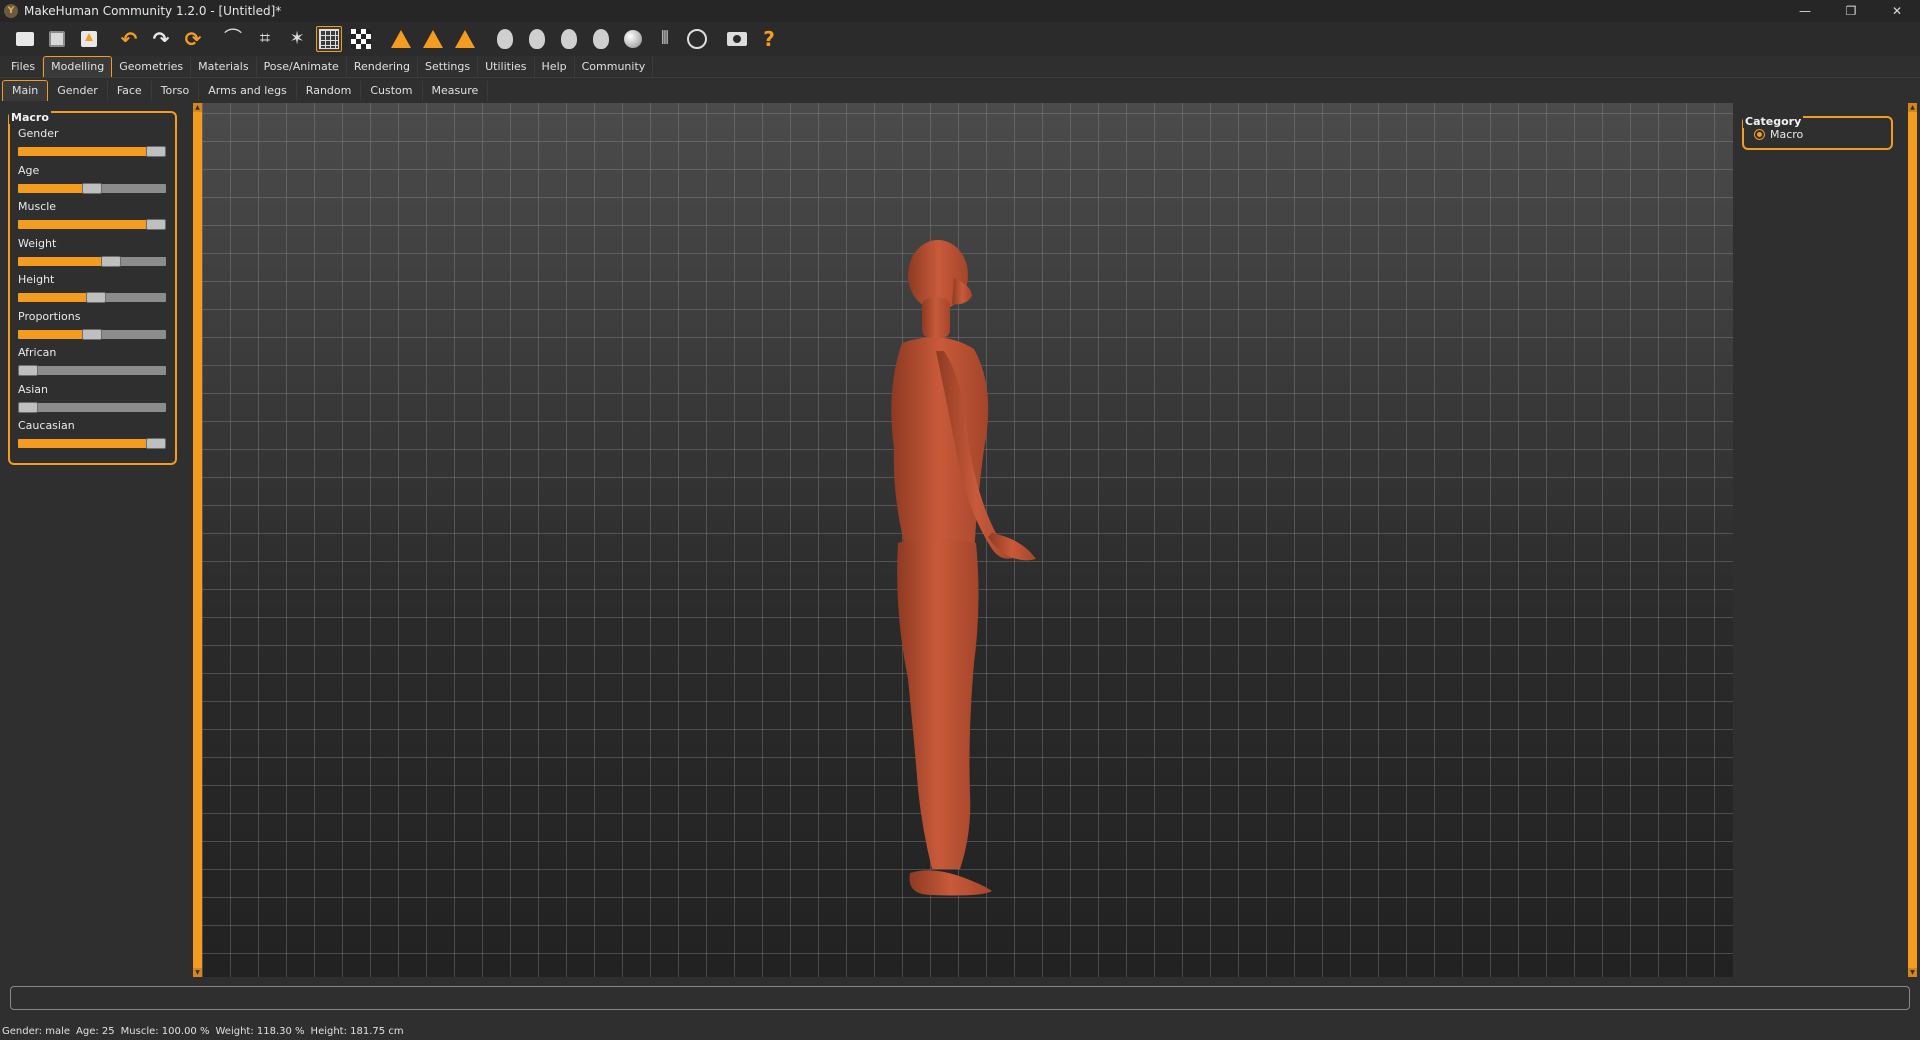 The height and width of the screenshot is (1040, 1920). Describe the element at coordinates (1778, 134) in the screenshot. I see `category-radio-macro: Macro` at that location.